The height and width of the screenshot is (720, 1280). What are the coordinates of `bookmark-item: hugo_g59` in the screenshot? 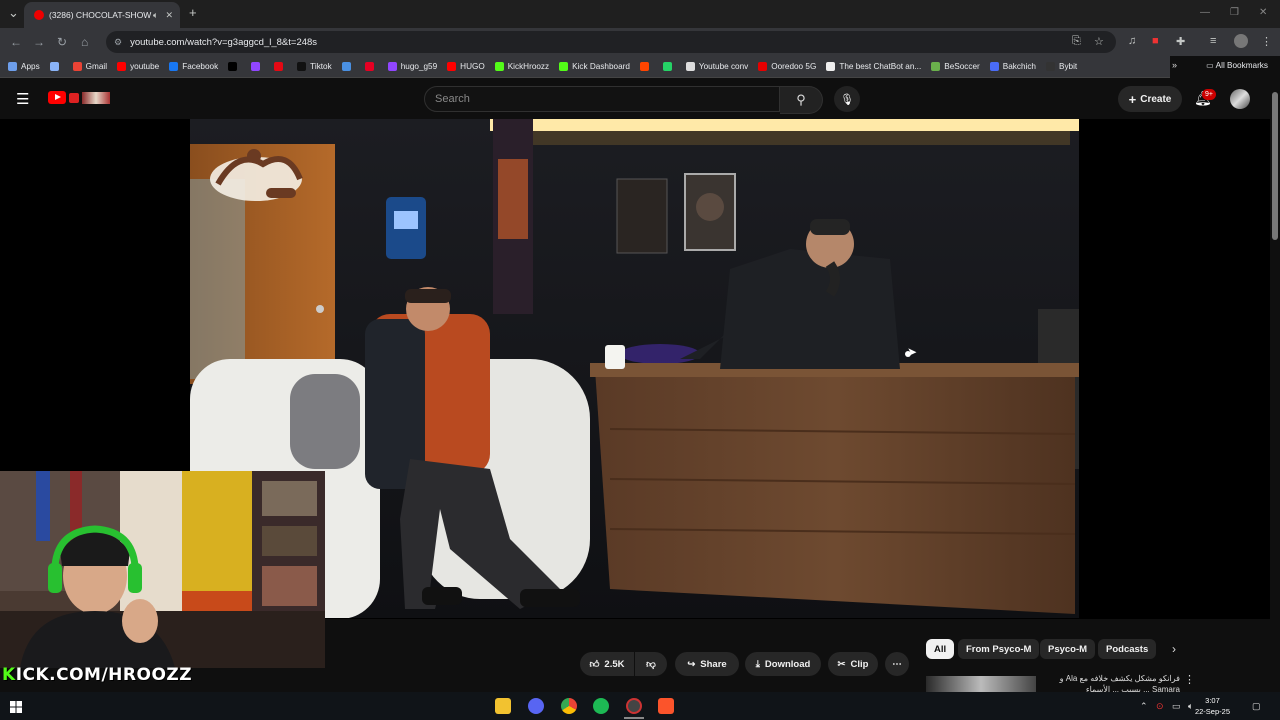 It's located at (412, 66).